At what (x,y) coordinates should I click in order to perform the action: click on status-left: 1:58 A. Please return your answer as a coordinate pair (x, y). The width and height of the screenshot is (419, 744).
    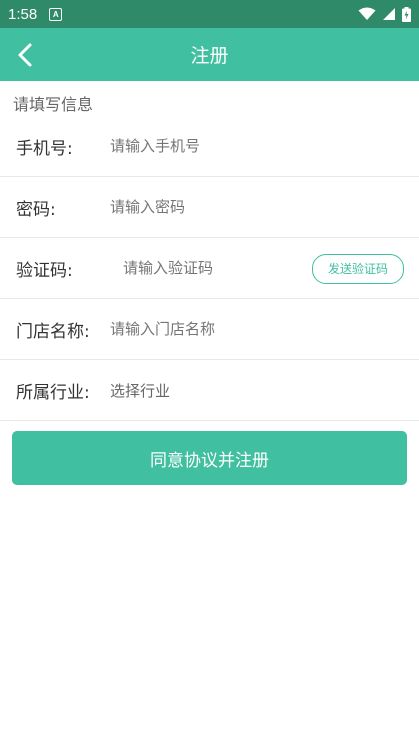
    Looking at the image, I should click on (35, 14).